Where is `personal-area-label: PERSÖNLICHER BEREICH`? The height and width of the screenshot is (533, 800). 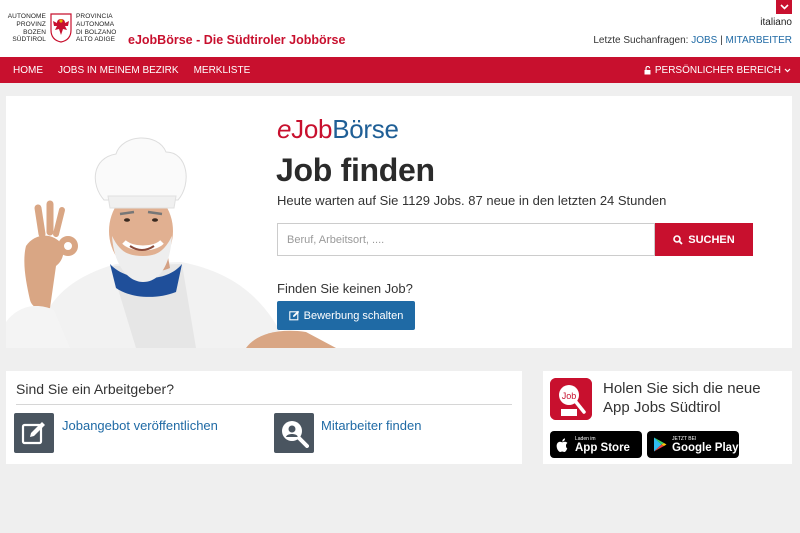
personal-area-label: PERSÖNLICHER BEREICH is located at coordinates (717, 70).